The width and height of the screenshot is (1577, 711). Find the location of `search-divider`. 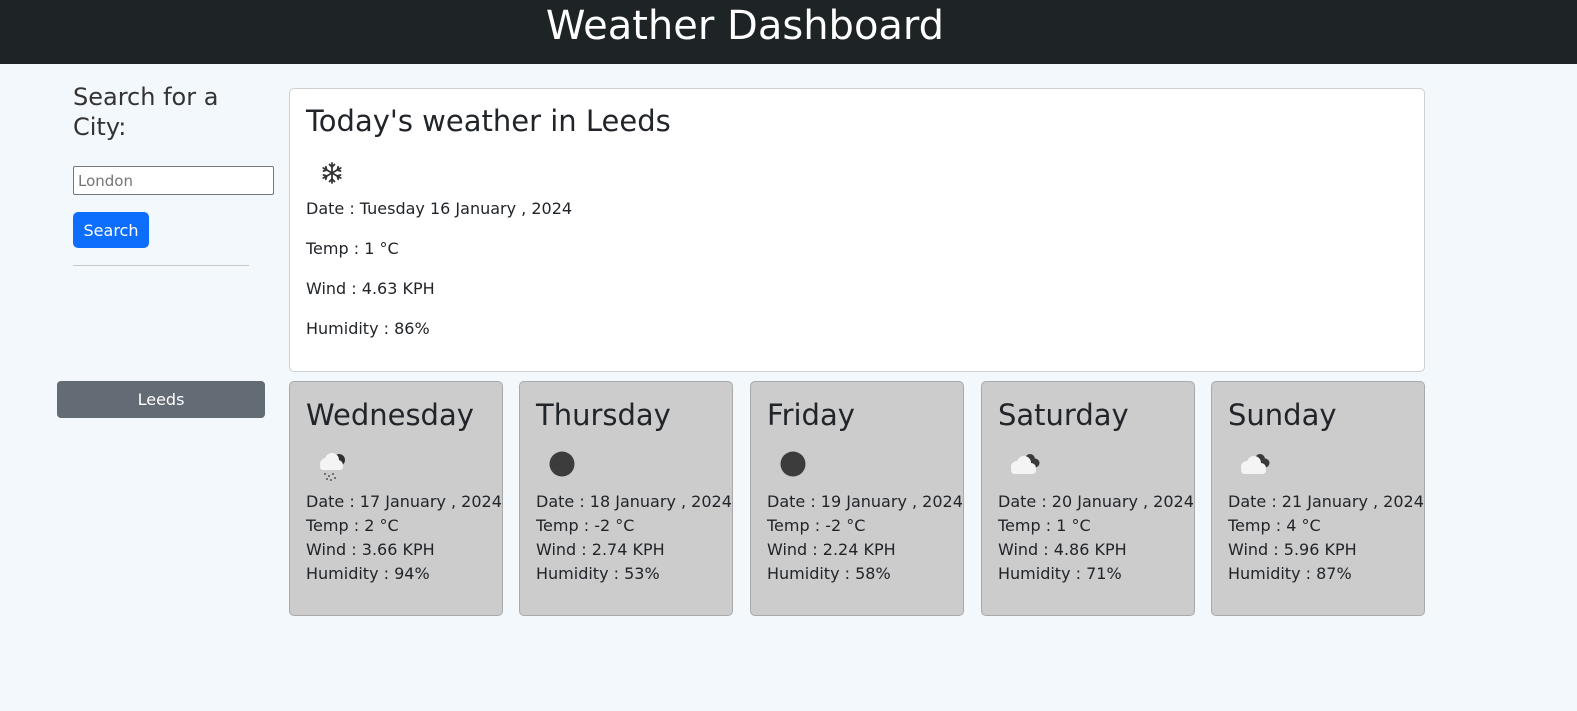

search-divider is located at coordinates (161, 265).